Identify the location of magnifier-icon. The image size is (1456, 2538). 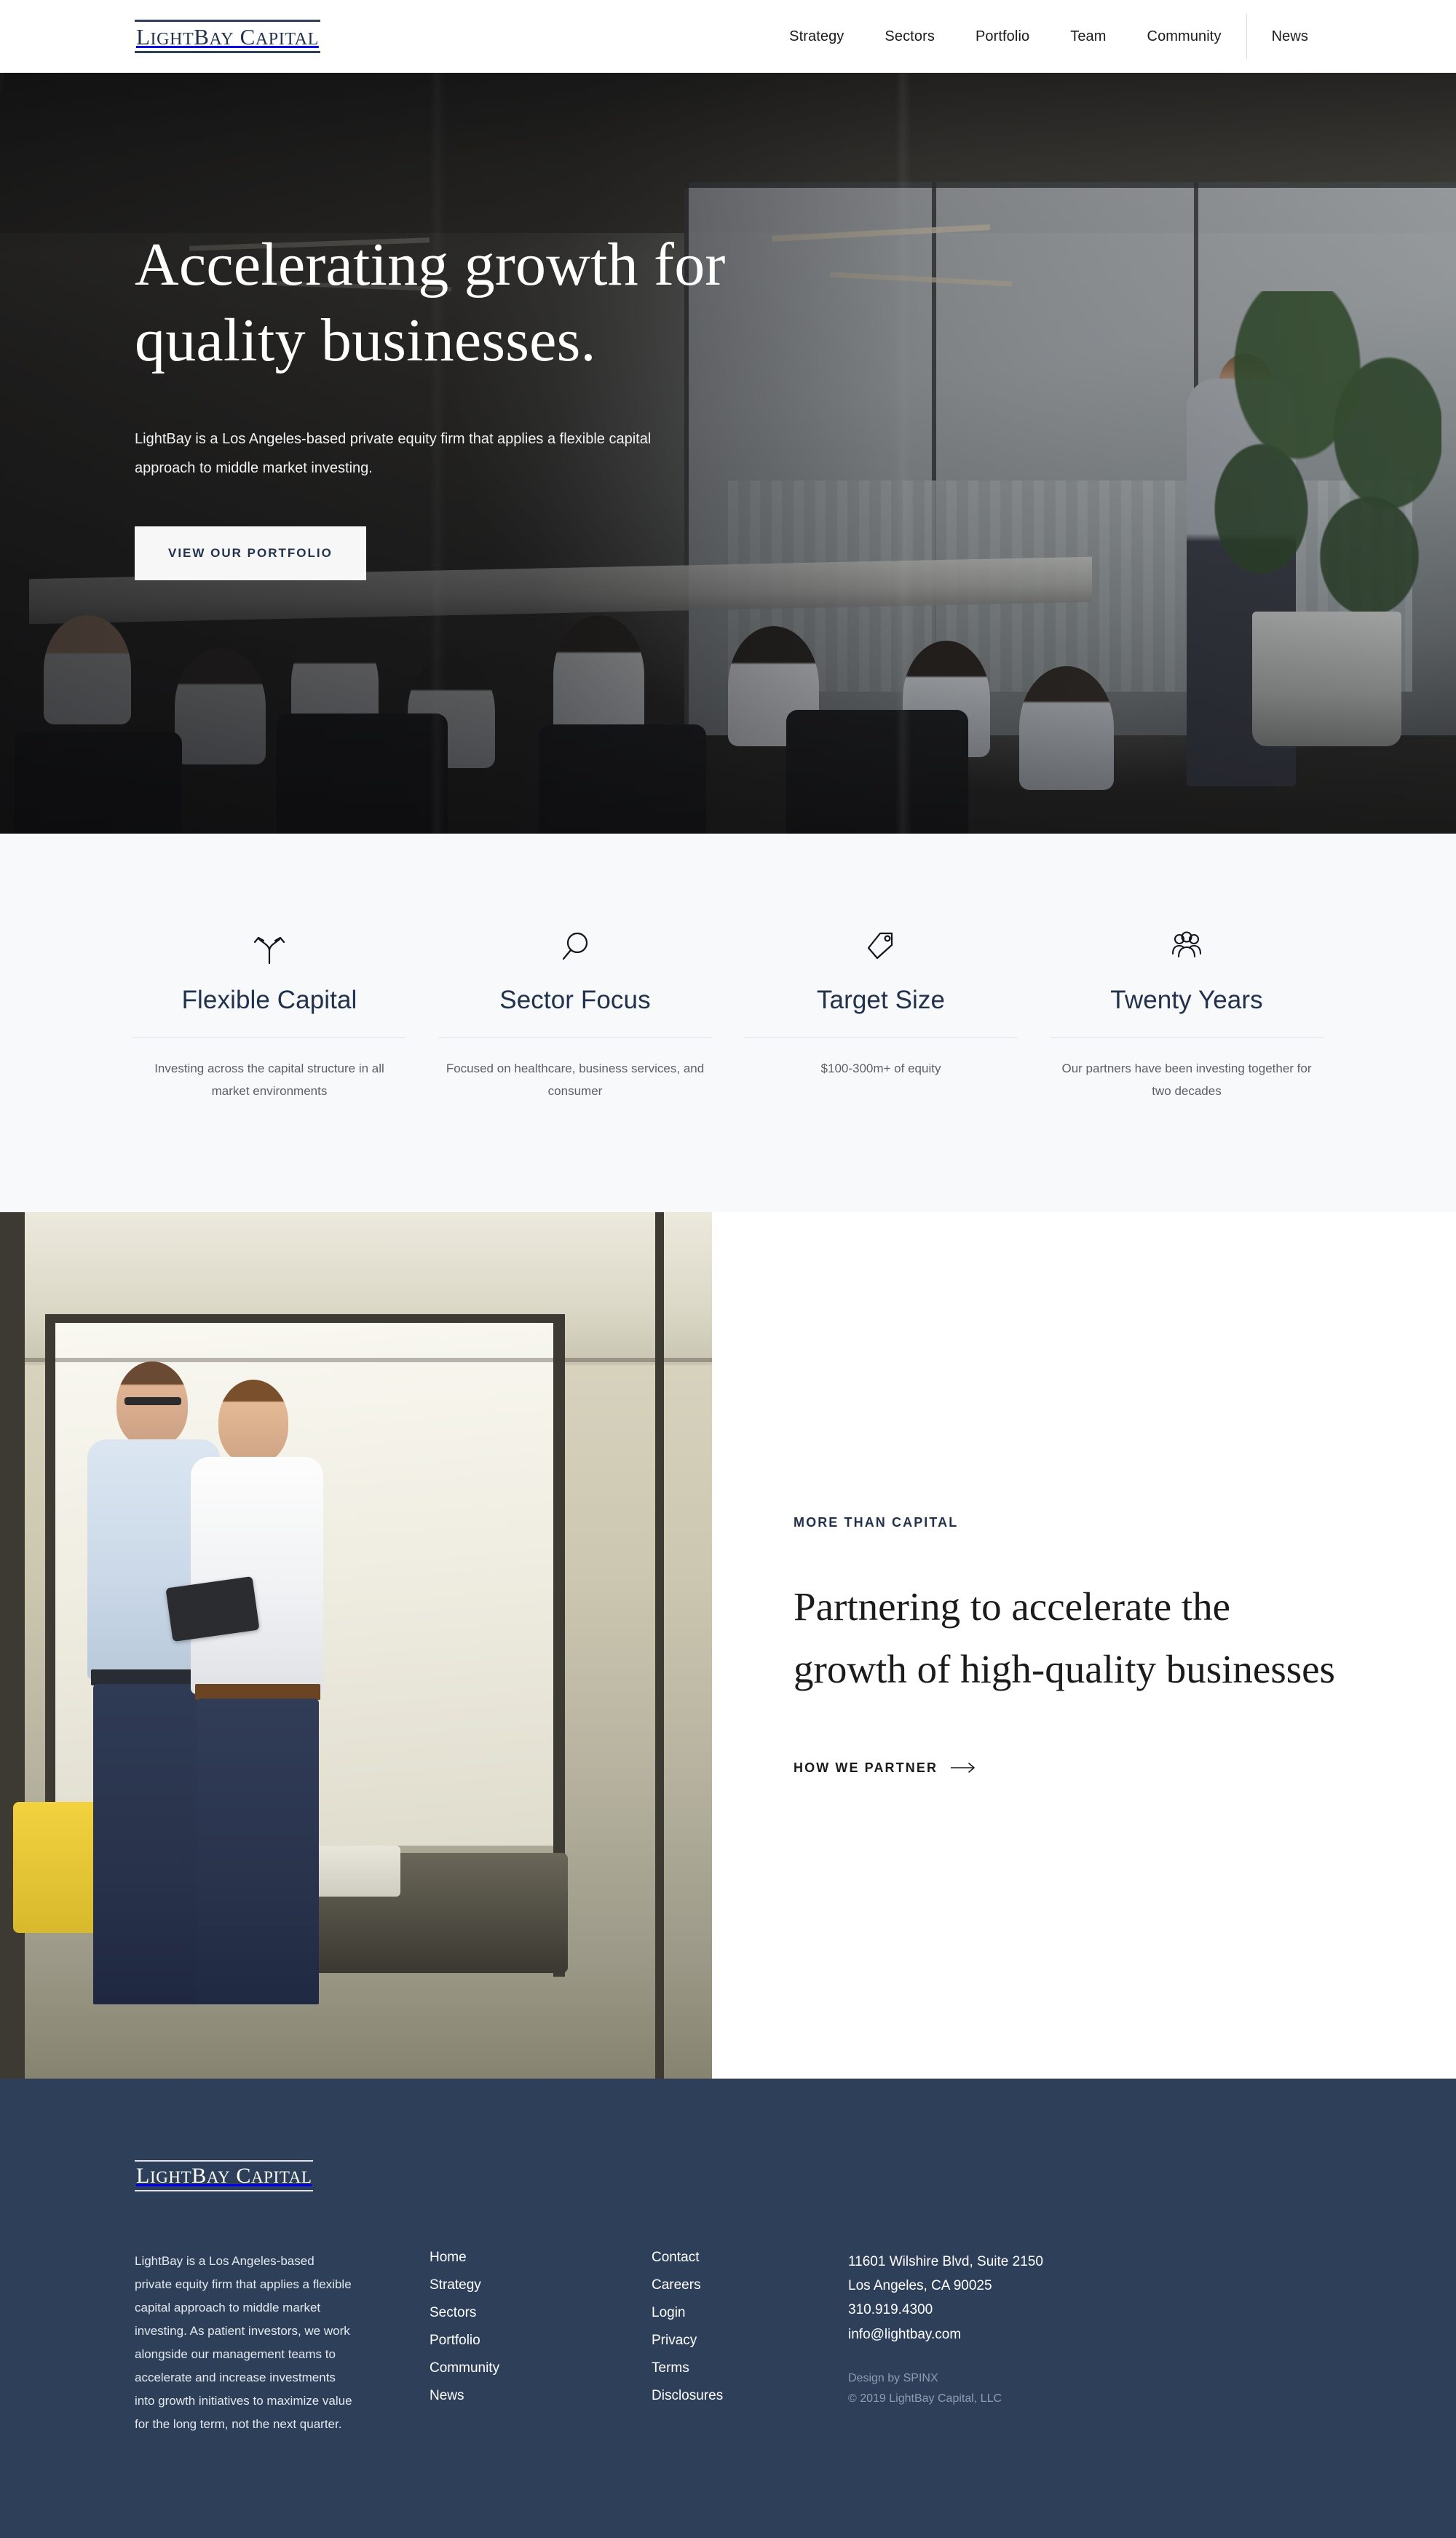
(575, 947).